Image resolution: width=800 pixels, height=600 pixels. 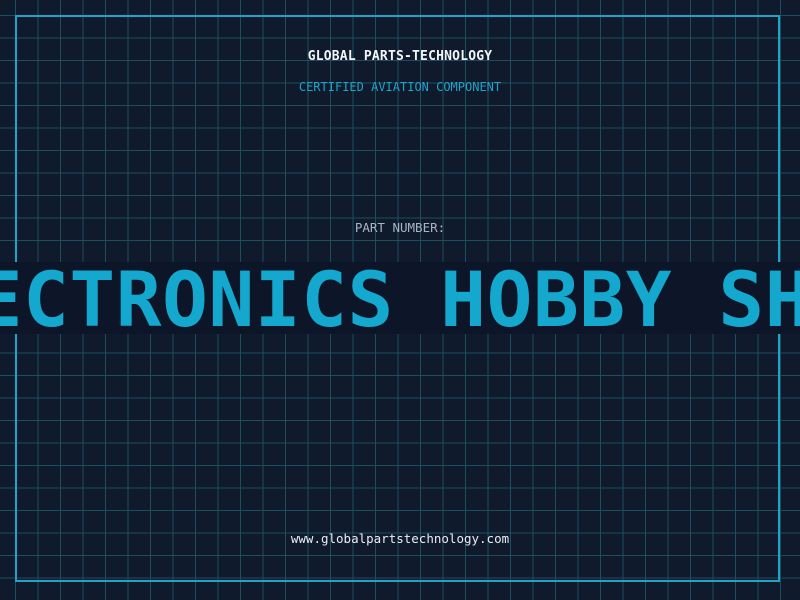 What do you see at coordinates (400, 538) in the screenshot?
I see `website-url: www.globalpartstechnology.com` at bounding box center [400, 538].